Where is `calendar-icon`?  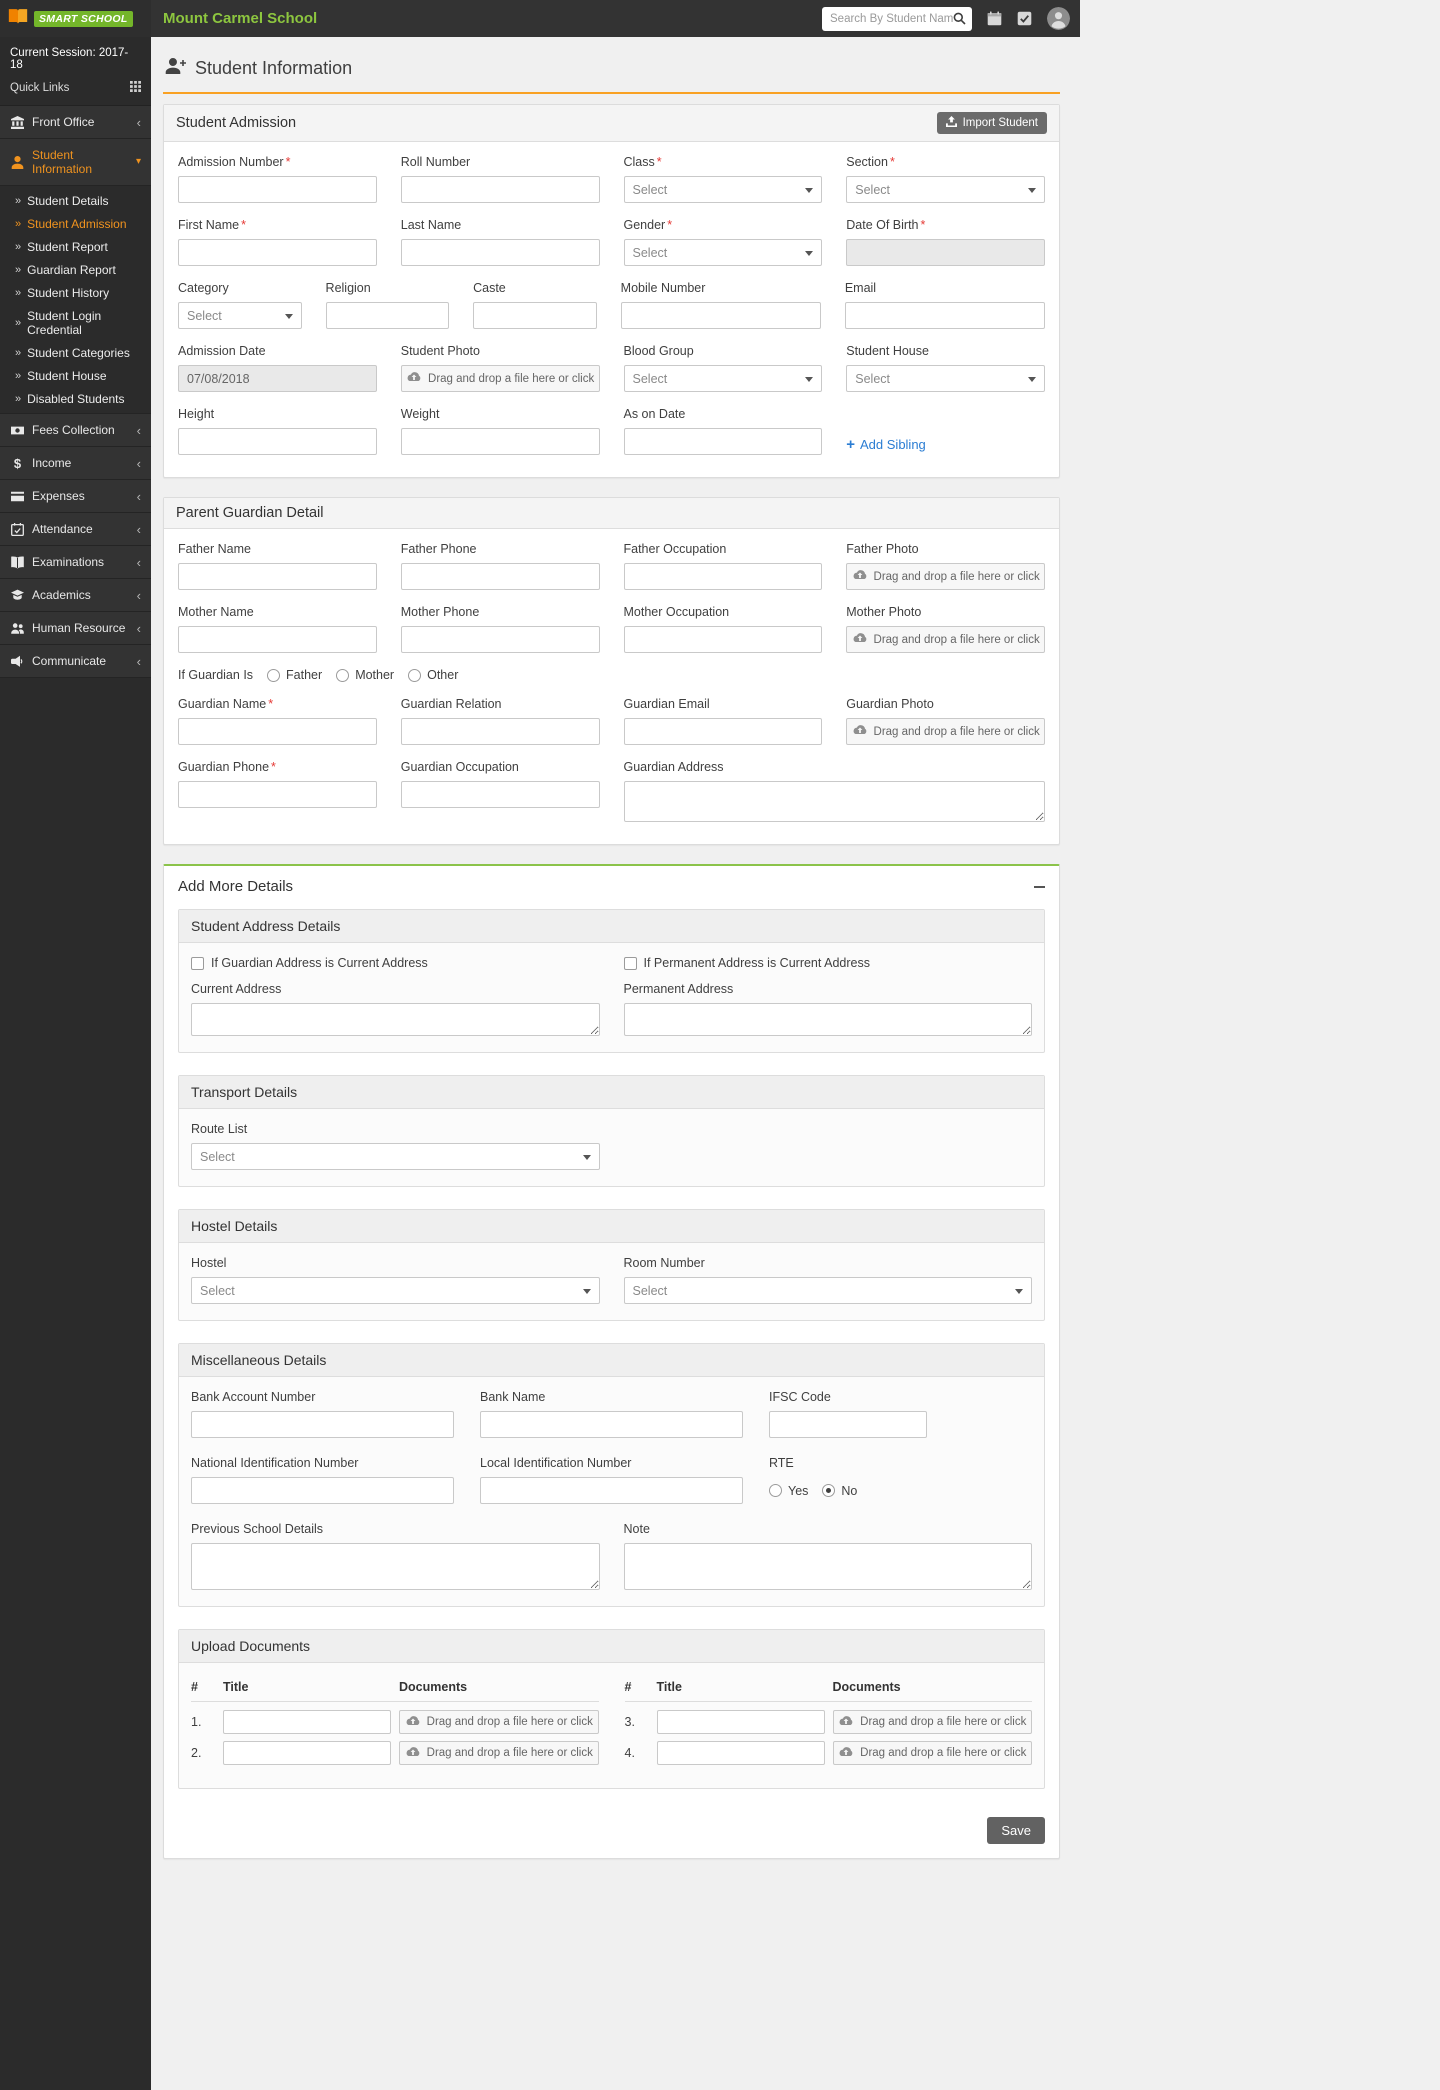
calendar-icon is located at coordinates (994, 18).